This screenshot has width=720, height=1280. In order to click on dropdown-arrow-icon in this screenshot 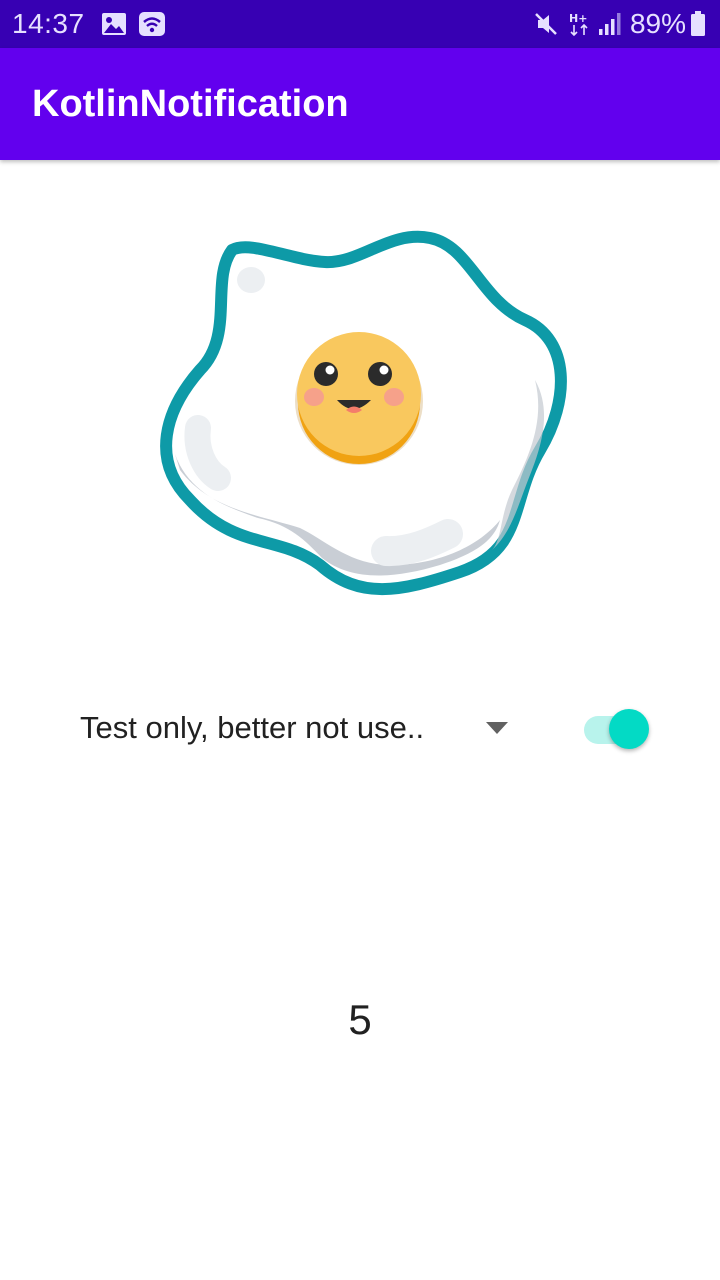, I will do `click(497, 728)`.